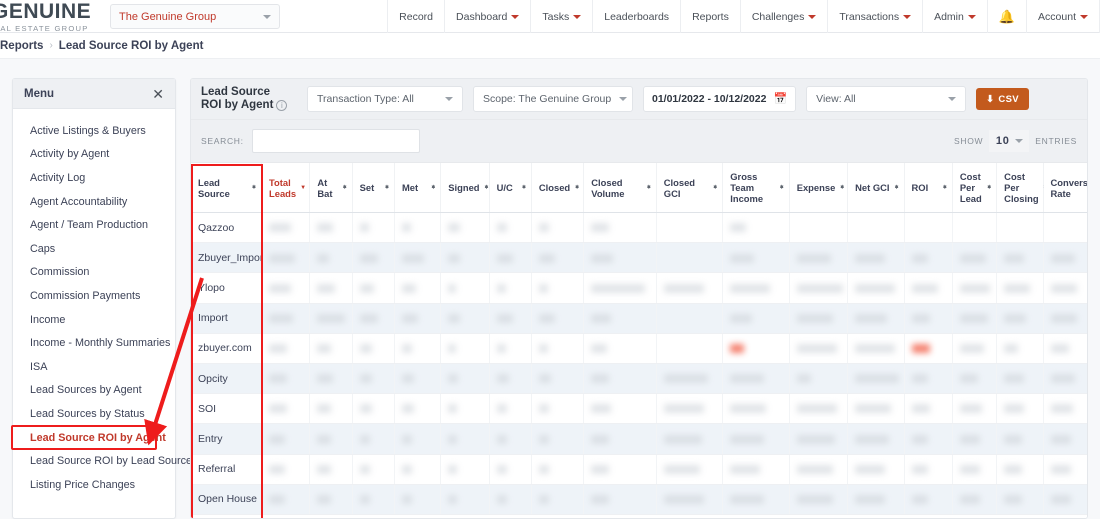 The width and height of the screenshot is (1100, 519). I want to click on table-row: Entry, so click(639, 439).